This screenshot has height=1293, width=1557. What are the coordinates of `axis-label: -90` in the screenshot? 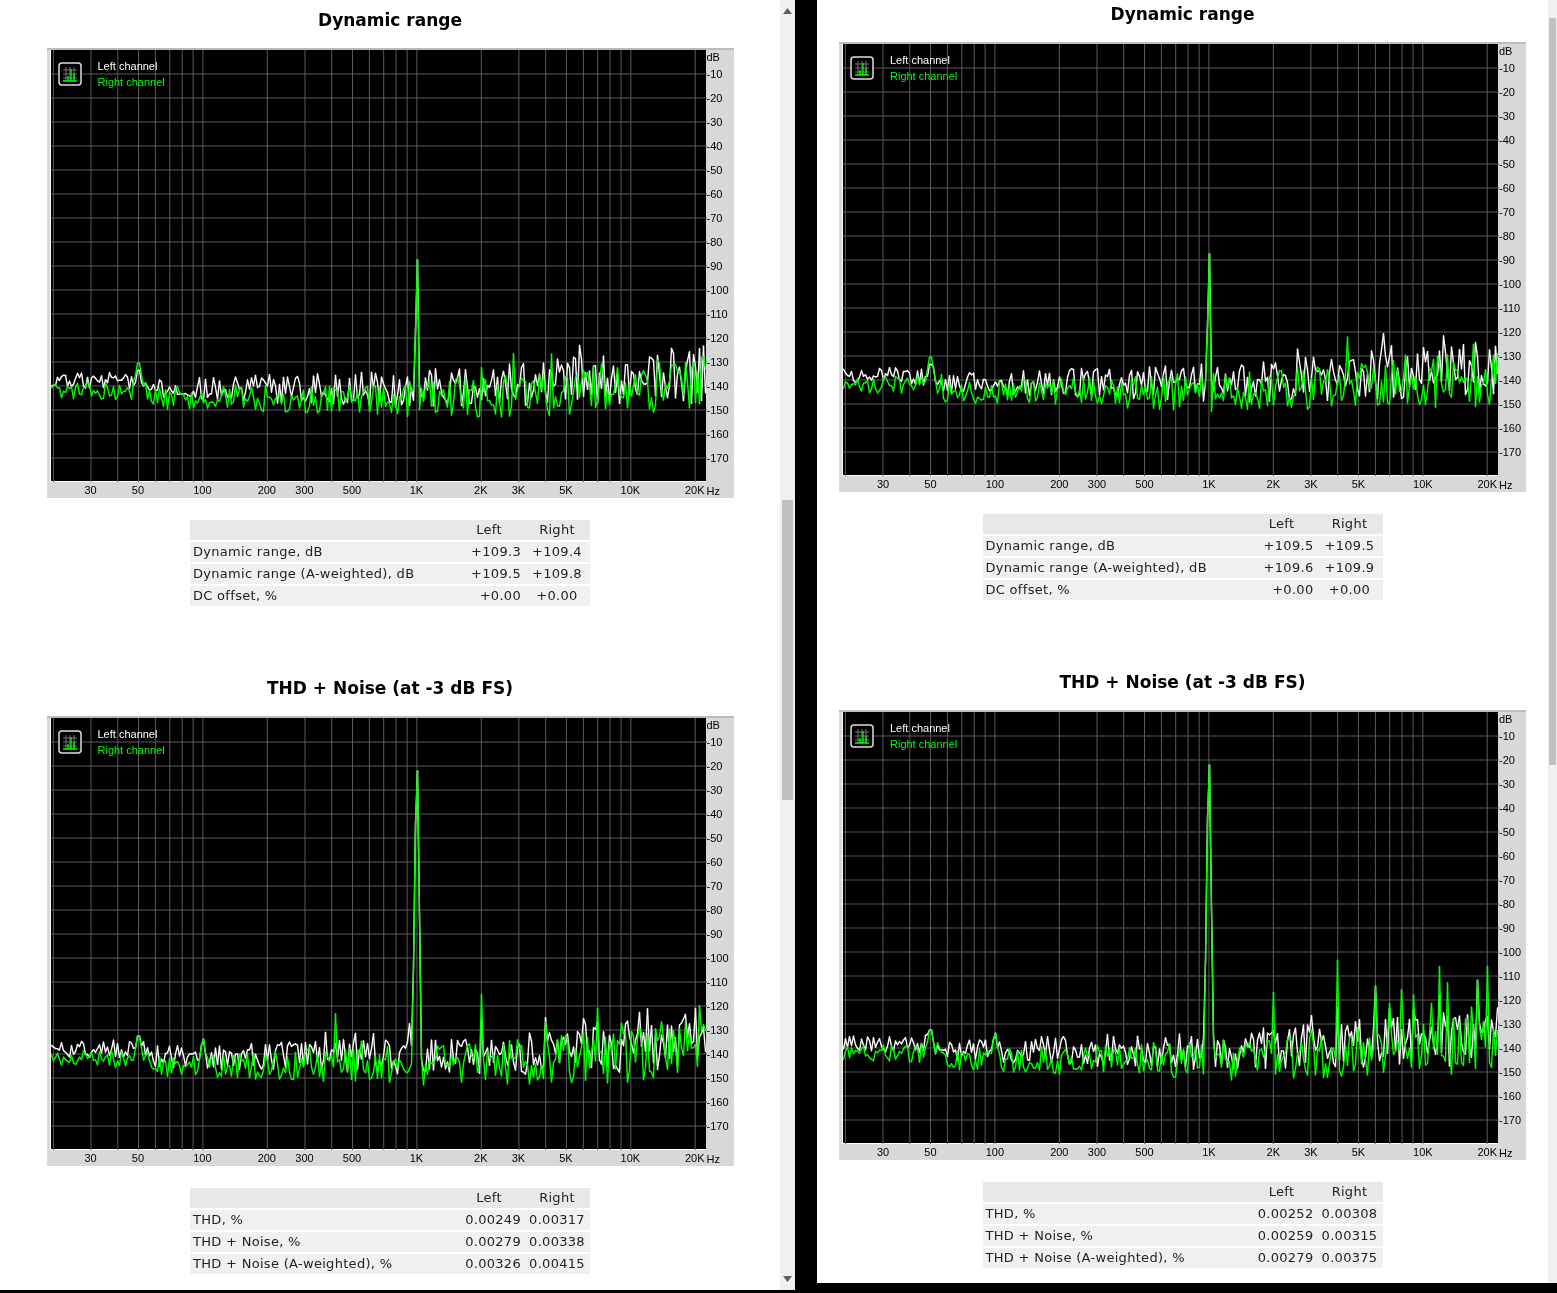 It's located at (714, 934).